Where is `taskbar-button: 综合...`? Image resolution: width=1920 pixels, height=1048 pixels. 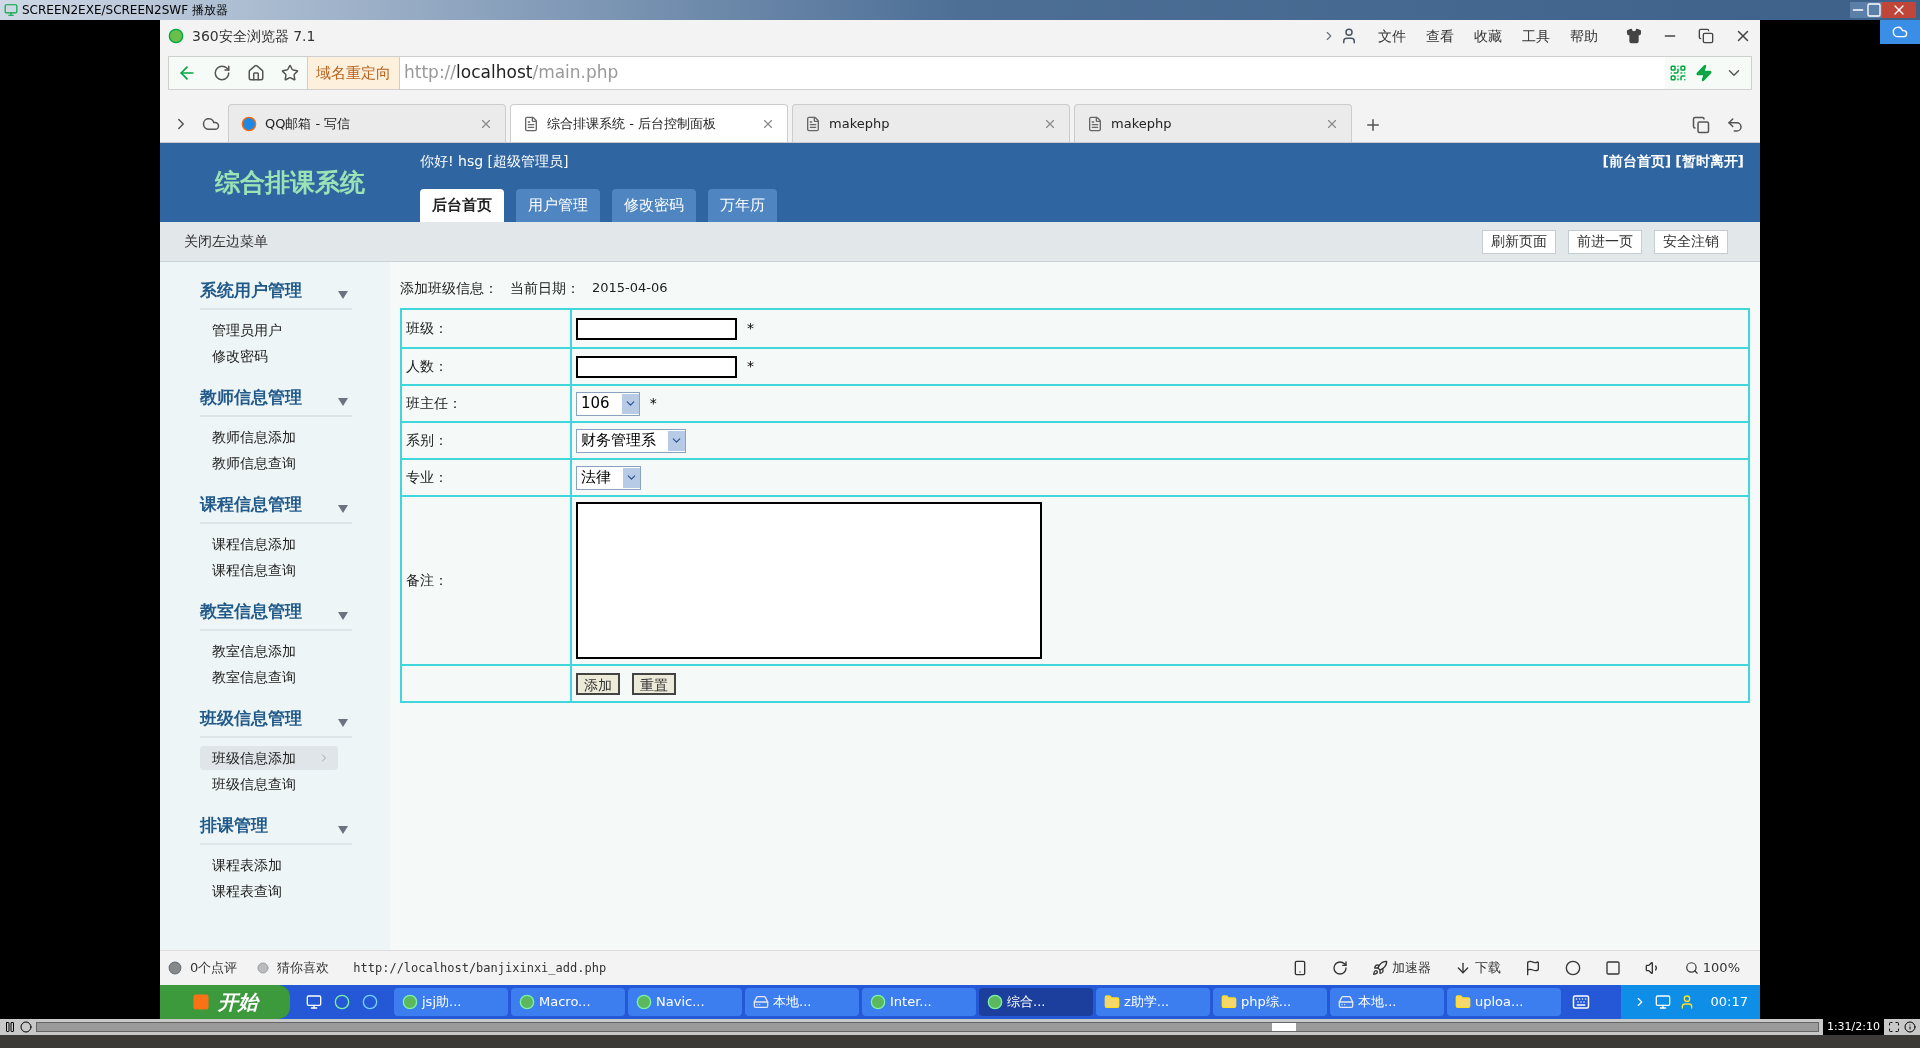 taskbar-button: 综合... is located at coordinates (1036, 1002).